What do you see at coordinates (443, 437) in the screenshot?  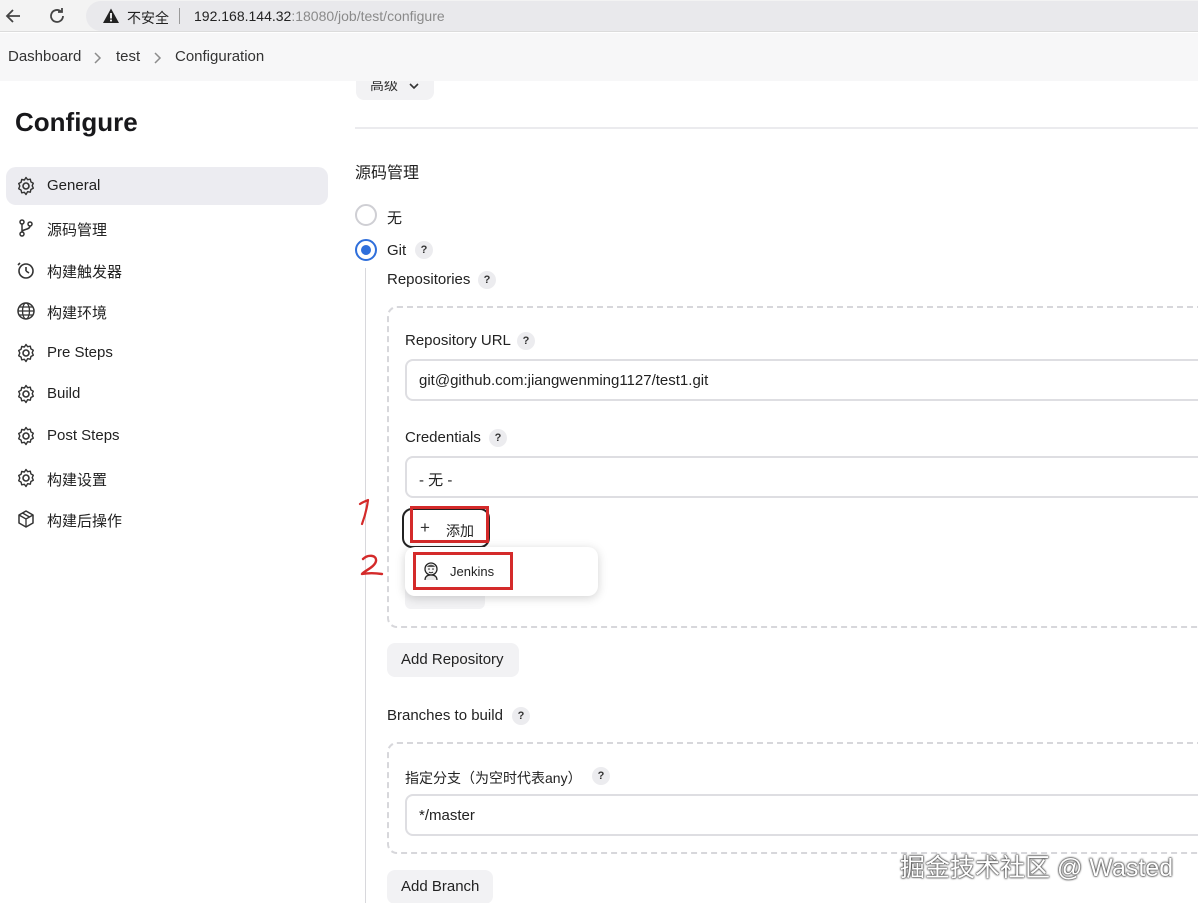 I see `credentials-label: Credentials` at bounding box center [443, 437].